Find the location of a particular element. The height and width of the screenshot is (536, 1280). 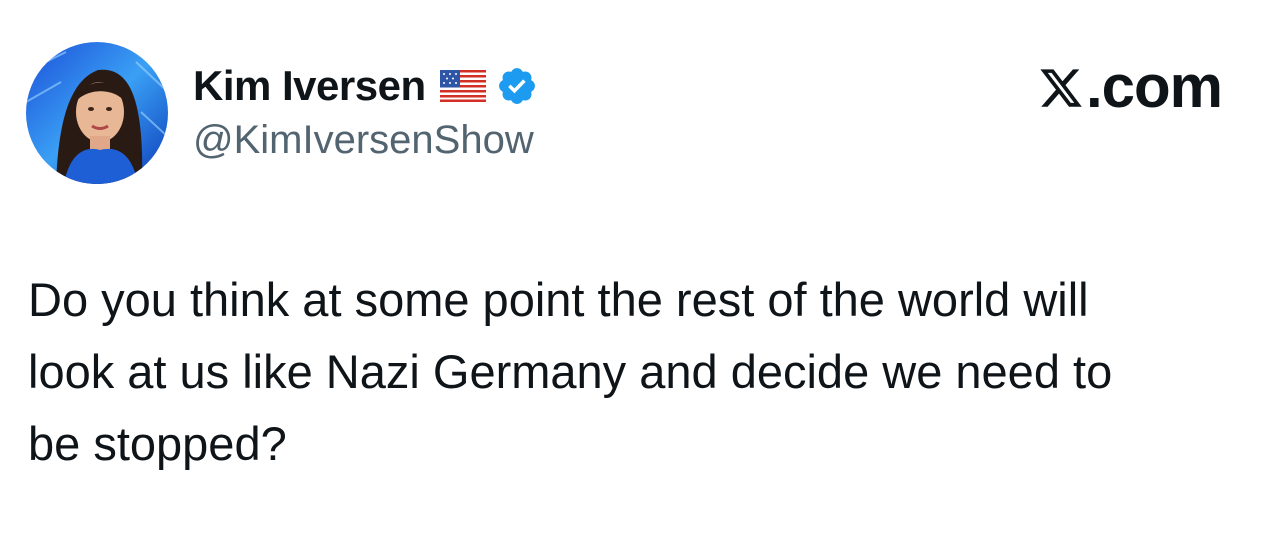

avatar is located at coordinates (97, 113).